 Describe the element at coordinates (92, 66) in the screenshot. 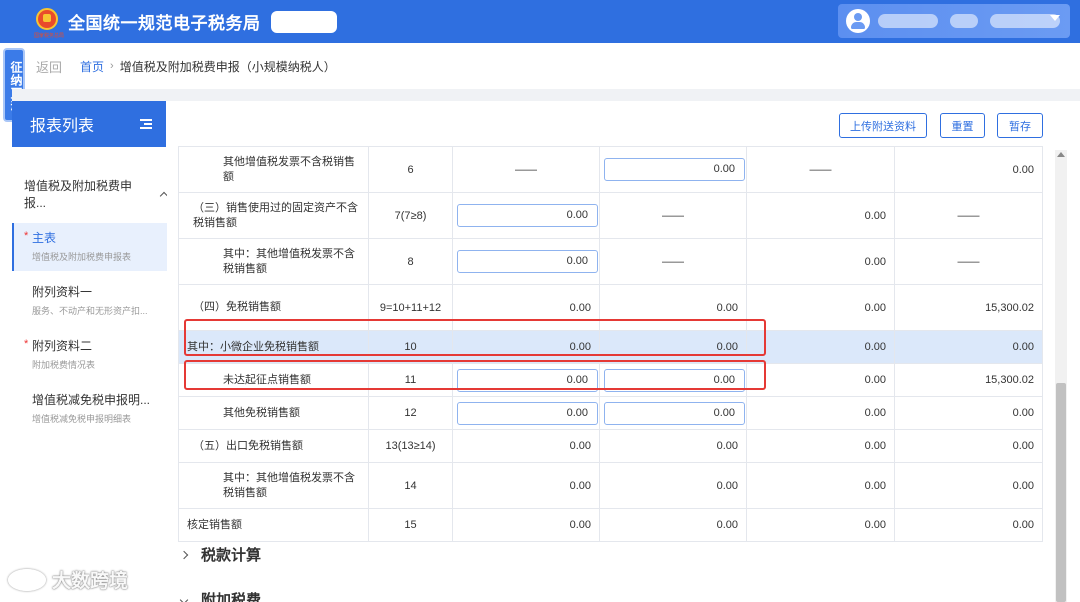

I see `breadcrumb-home-link: 首页` at that location.